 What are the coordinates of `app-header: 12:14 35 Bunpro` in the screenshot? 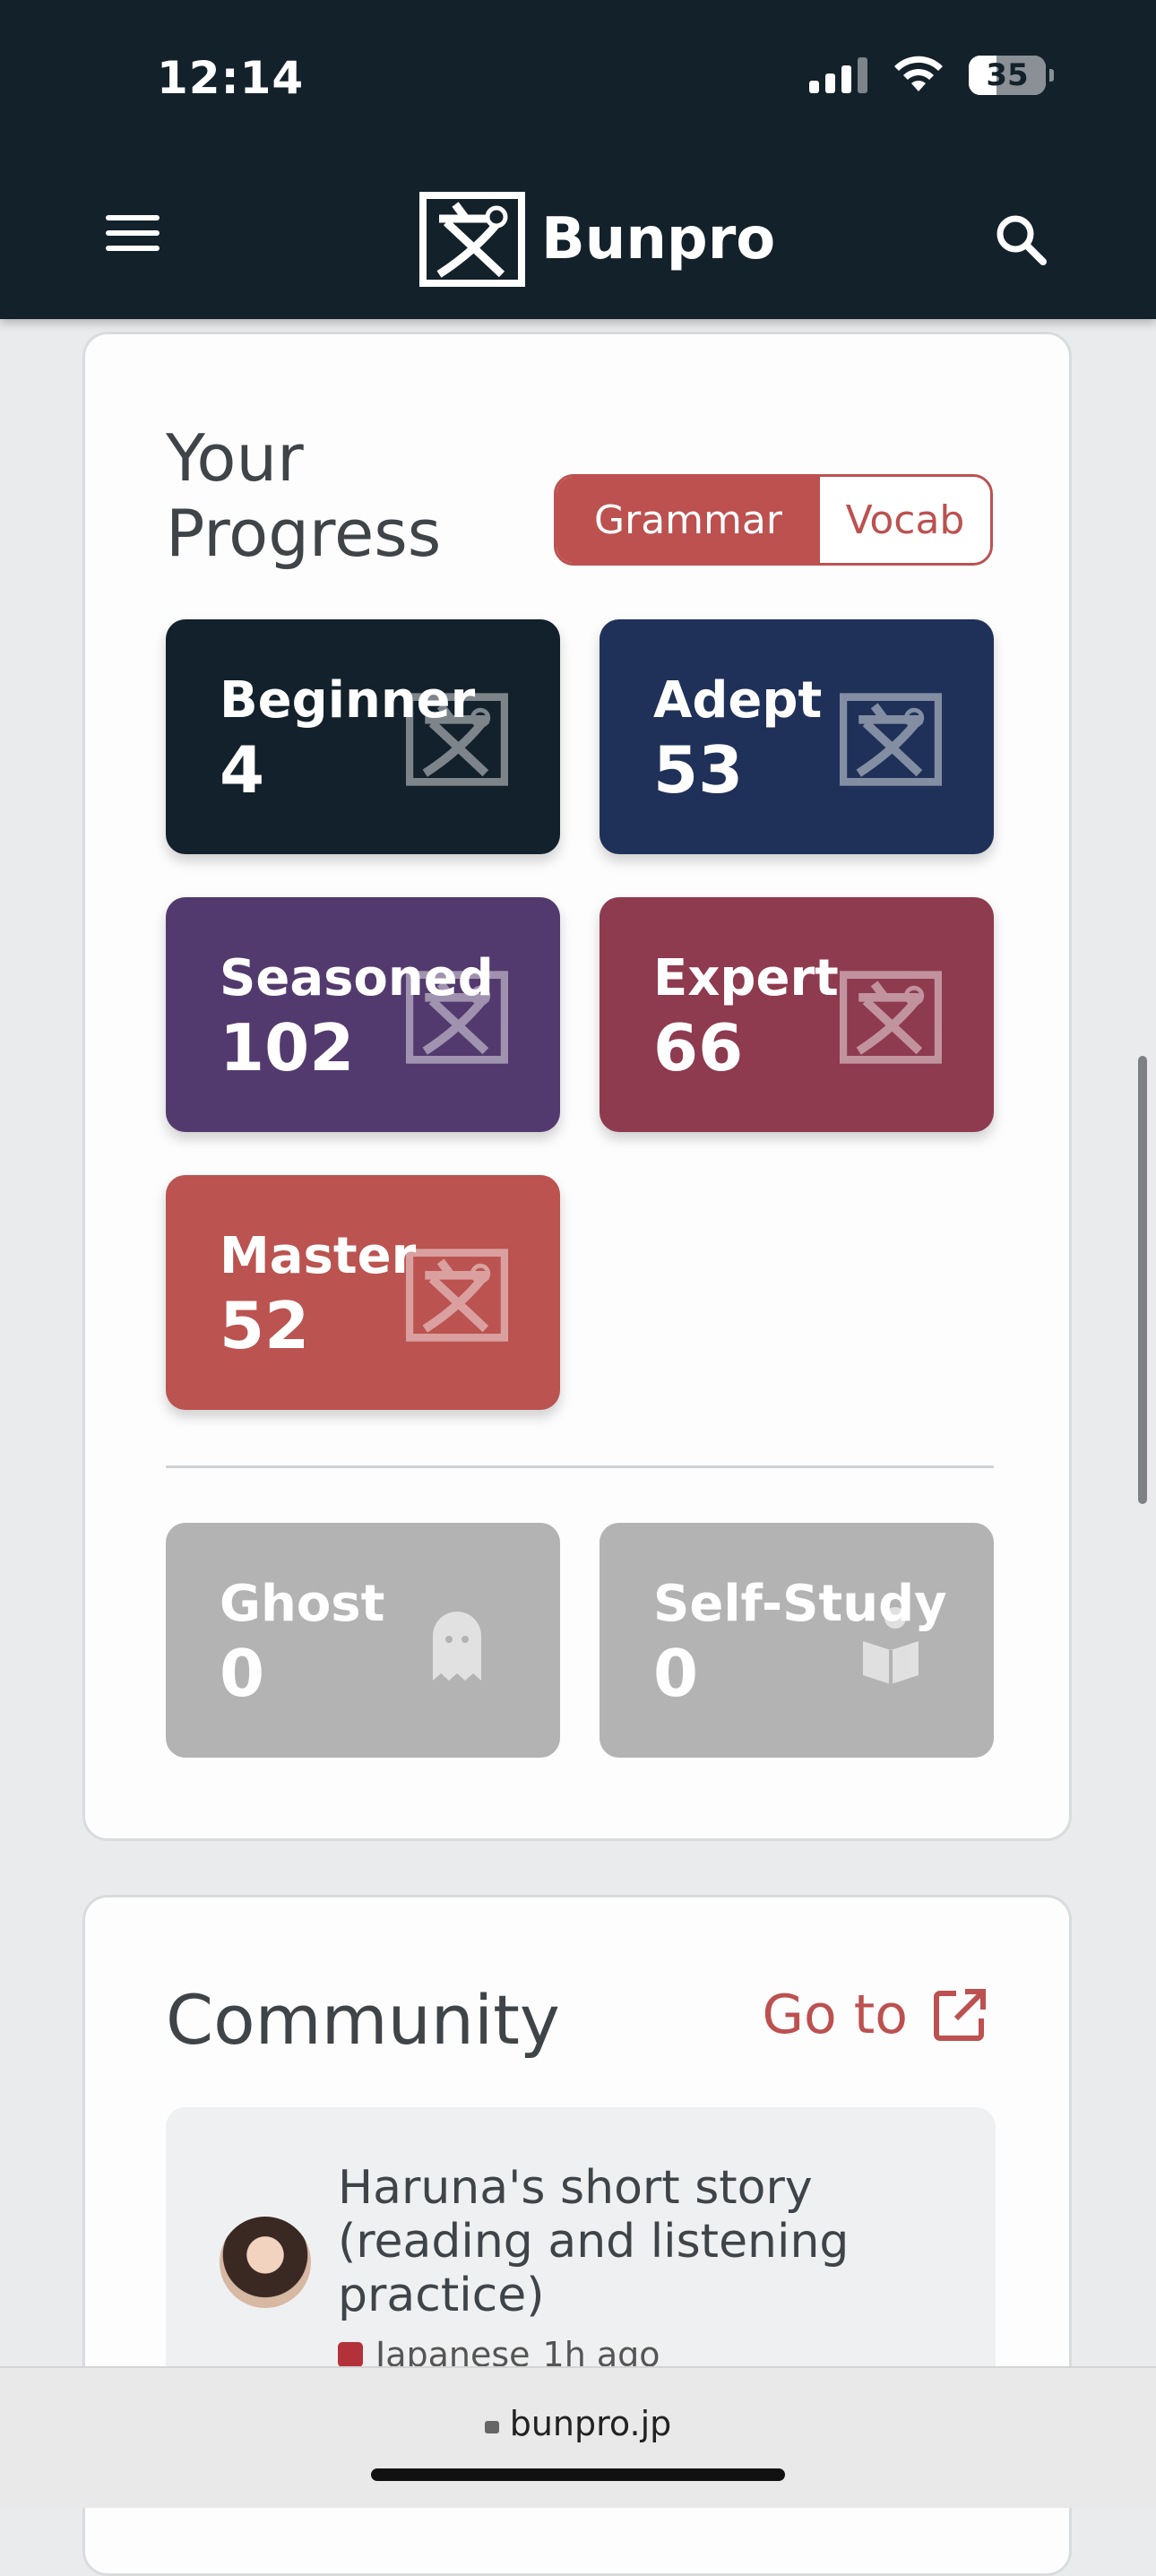 It's located at (578, 159).